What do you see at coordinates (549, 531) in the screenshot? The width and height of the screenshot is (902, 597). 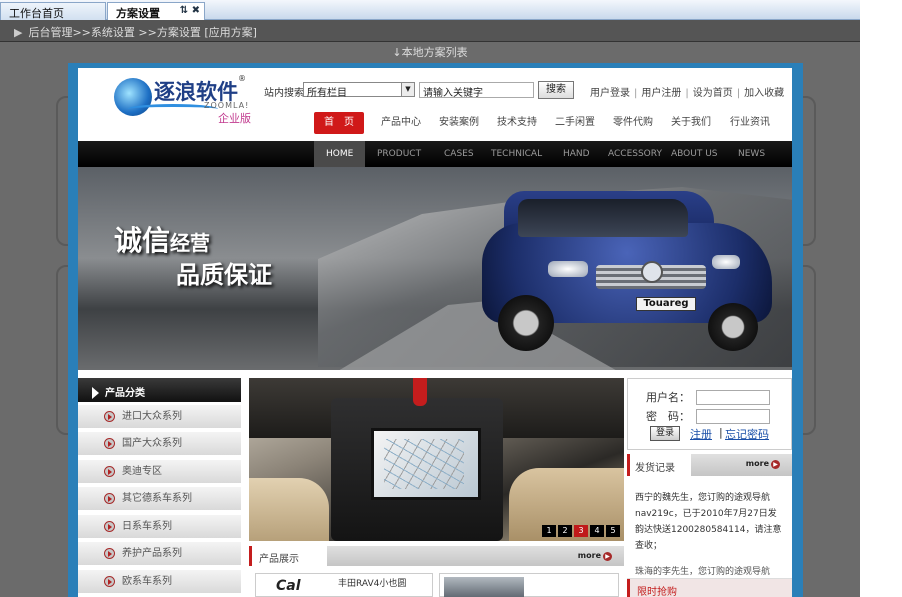 I see `slide-dot: 1` at bounding box center [549, 531].